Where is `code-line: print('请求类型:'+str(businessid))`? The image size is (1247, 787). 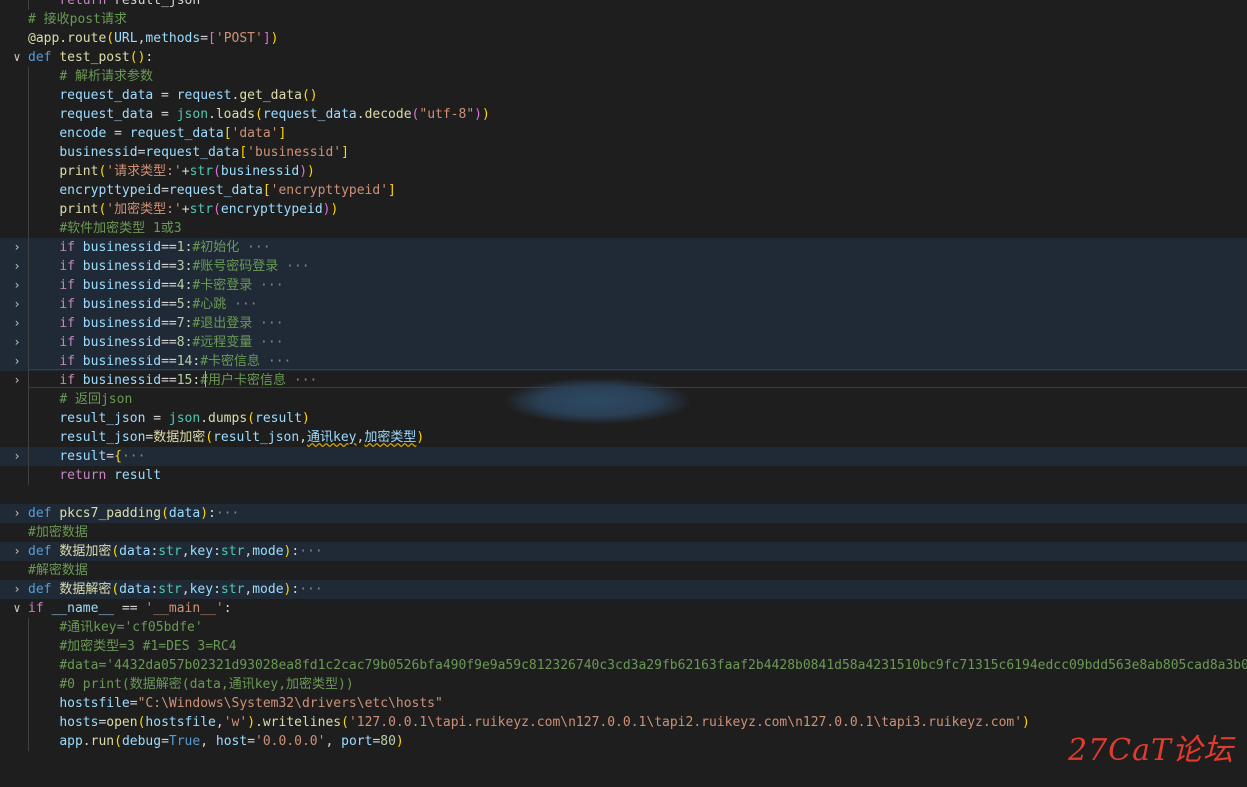
code-line: print('请求类型:'+str(businessid)) is located at coordinates (623, 171).